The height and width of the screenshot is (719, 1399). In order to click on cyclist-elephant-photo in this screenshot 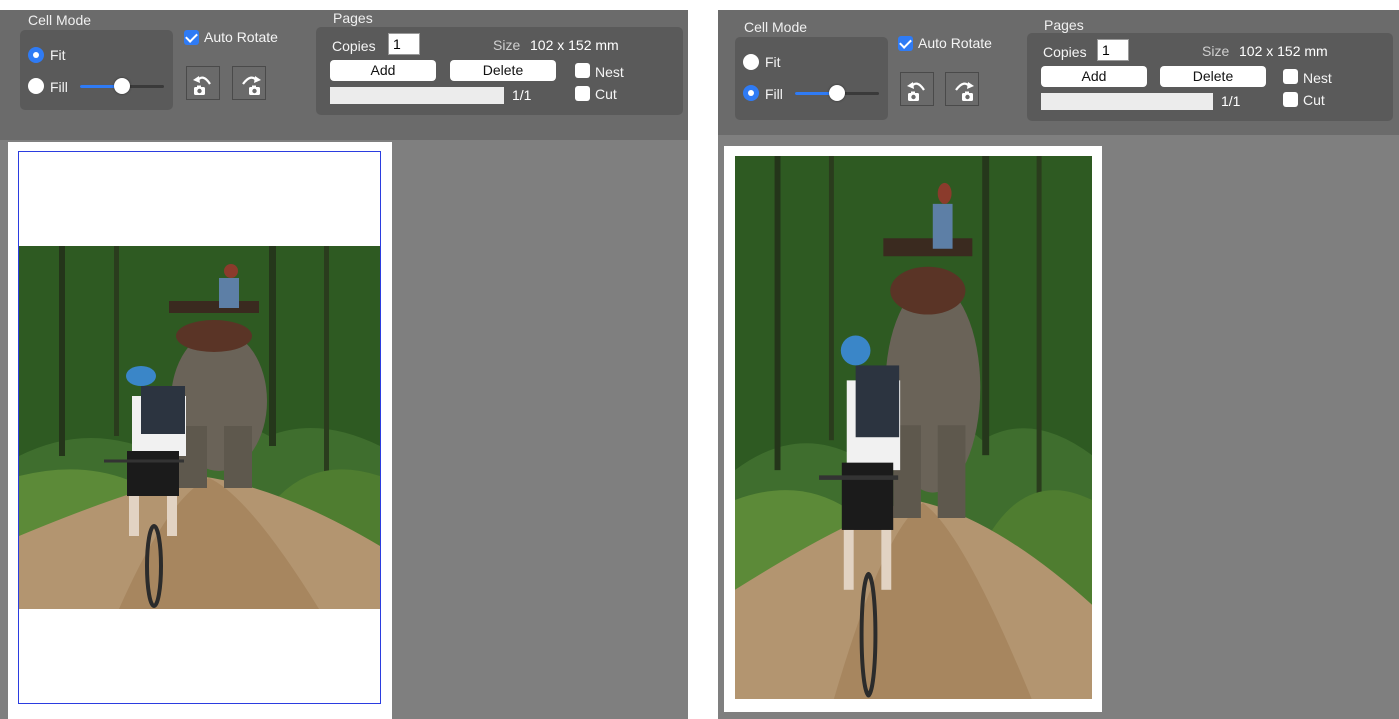, I will do `click(199, 427)`.